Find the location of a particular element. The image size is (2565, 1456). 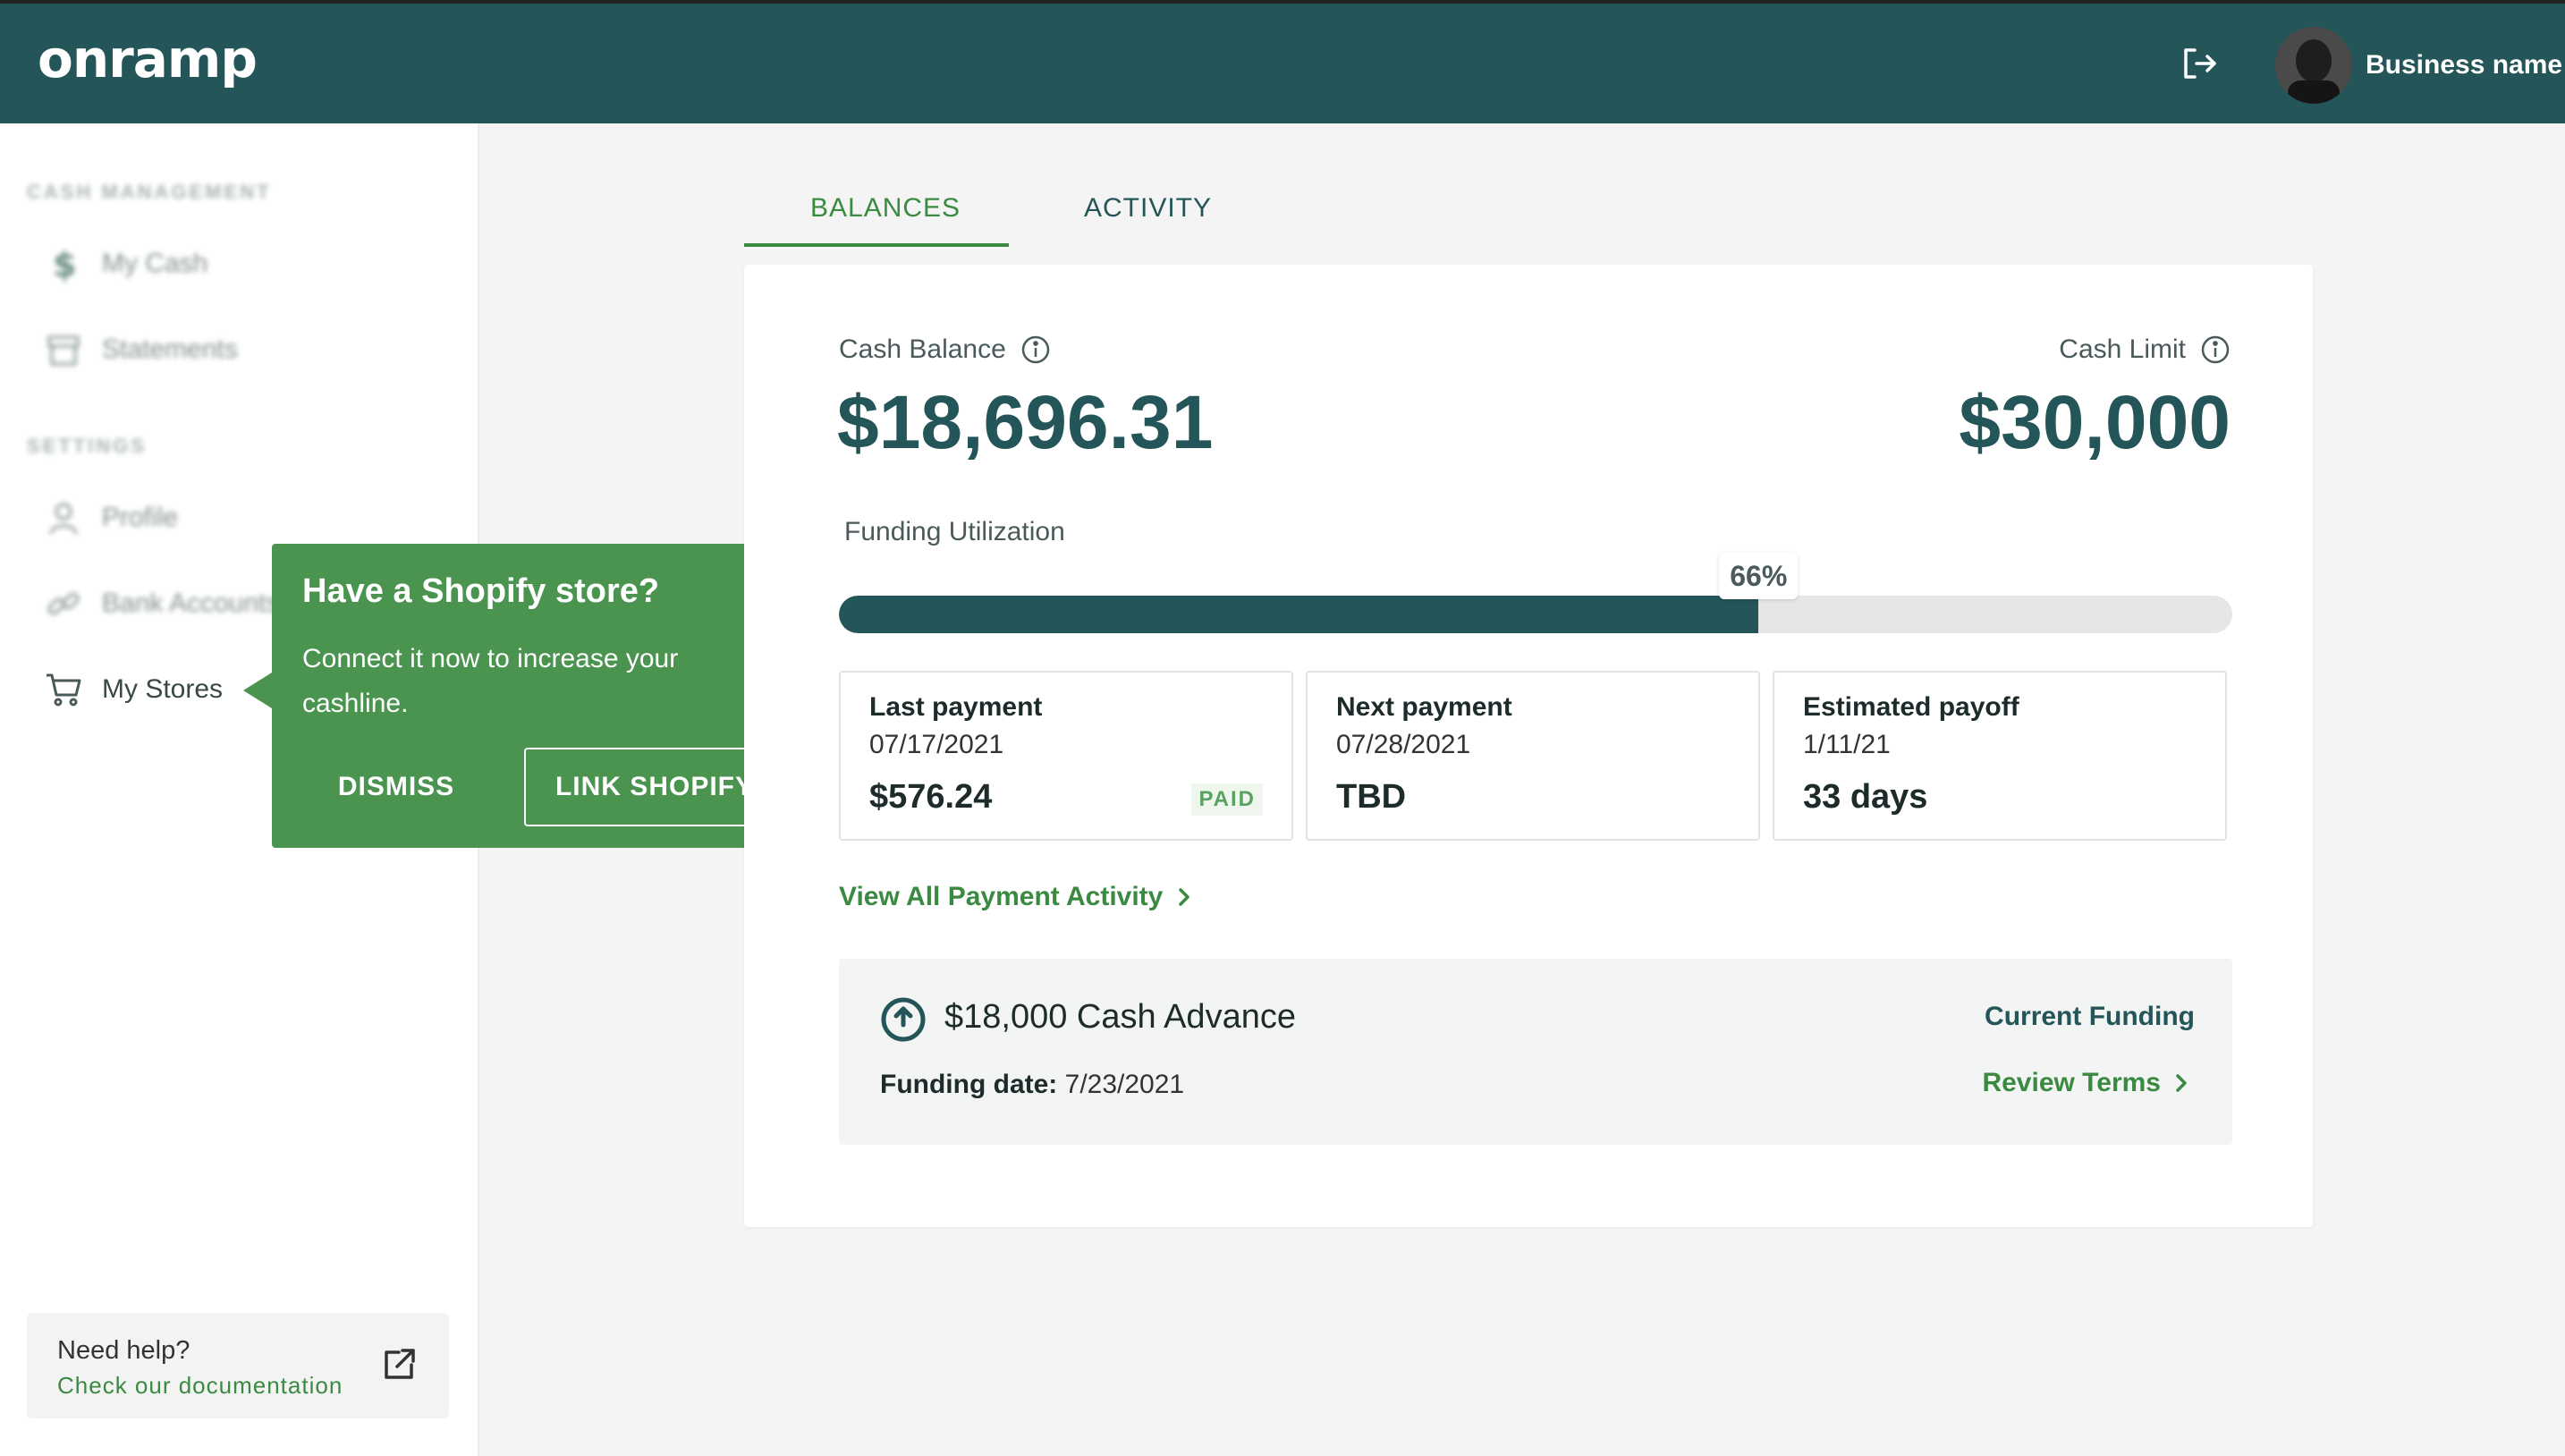

view-all-payment-activity-link: View All Payment Activity is located at coordinates (1020, 897).